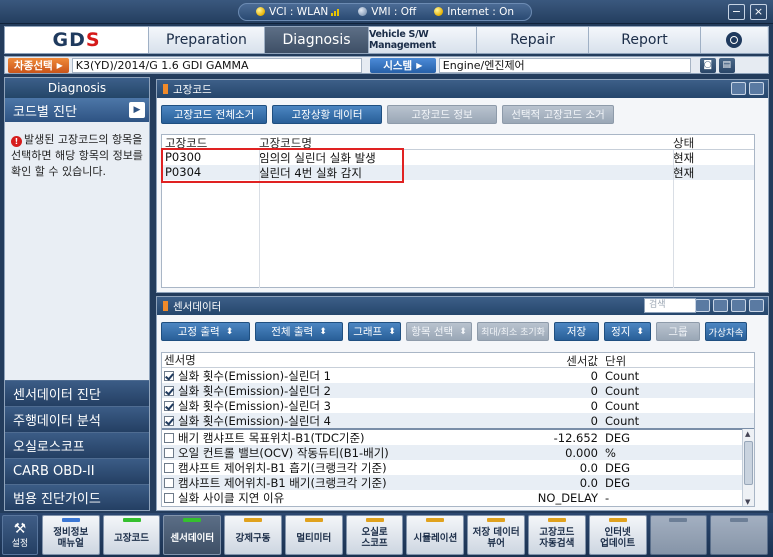  What do you see at coordinates (402, 65) in the screenshot?
I see `system-select-button: 시스템 ▶` at bounding box center [402, 65].